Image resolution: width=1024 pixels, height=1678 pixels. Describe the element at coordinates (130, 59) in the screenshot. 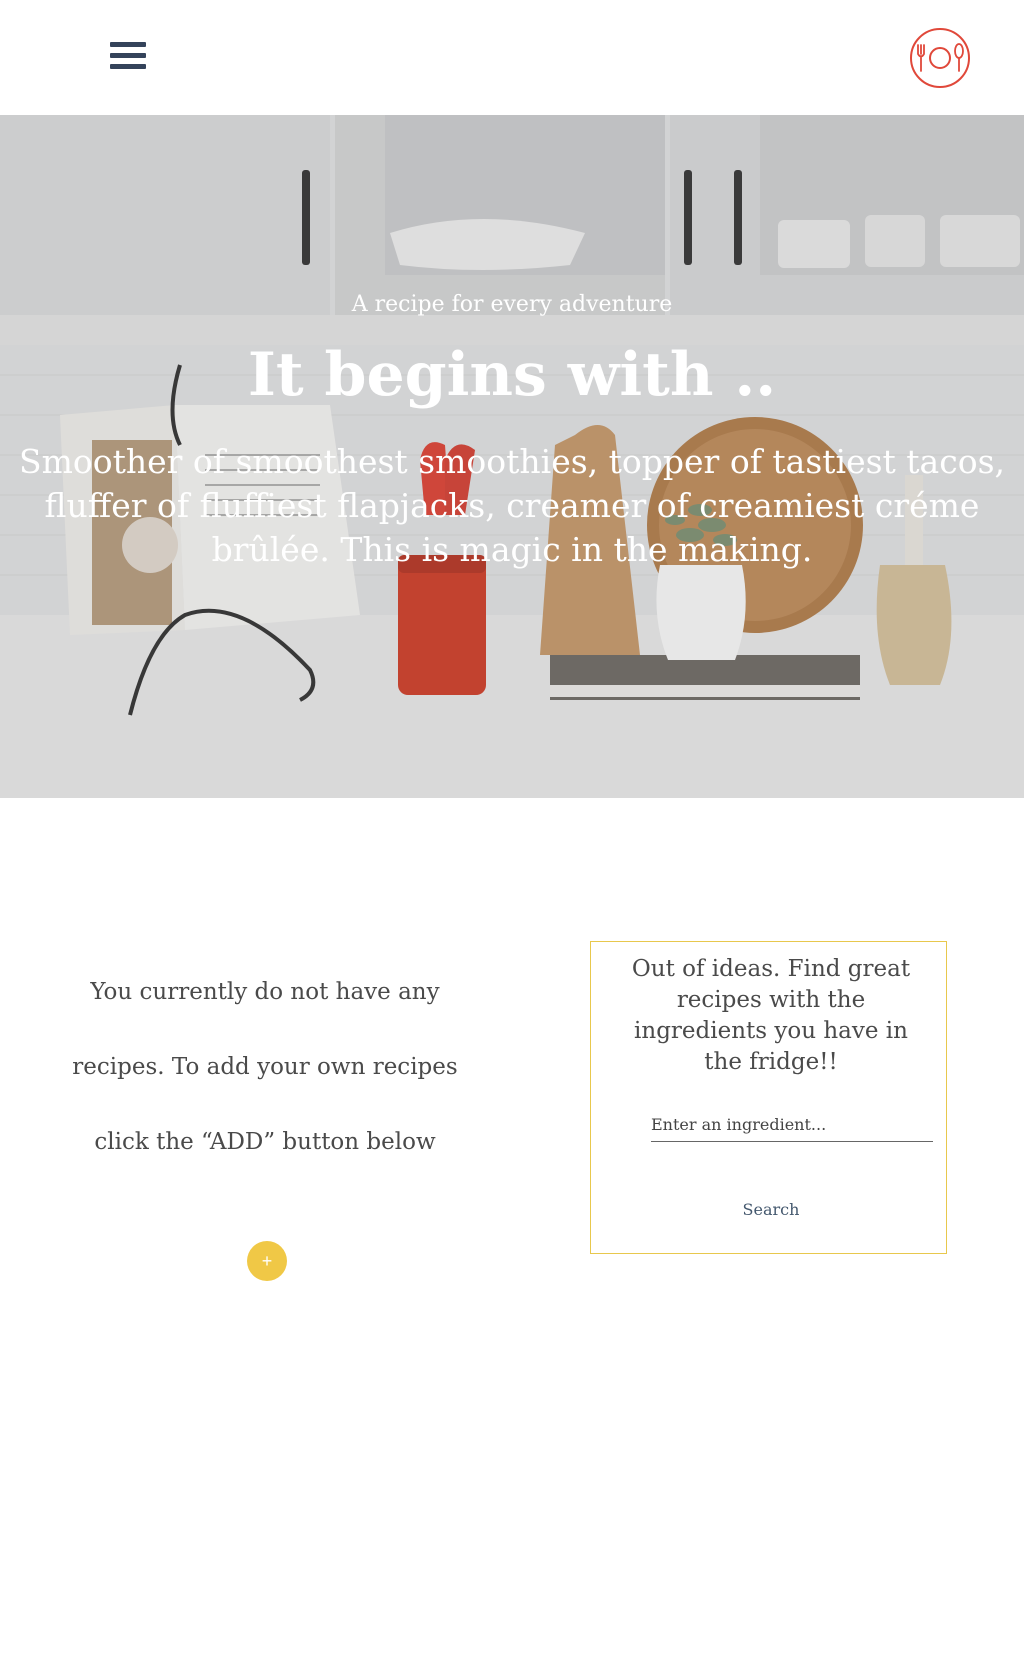

I see `hamburger-menu-icon` at that location.